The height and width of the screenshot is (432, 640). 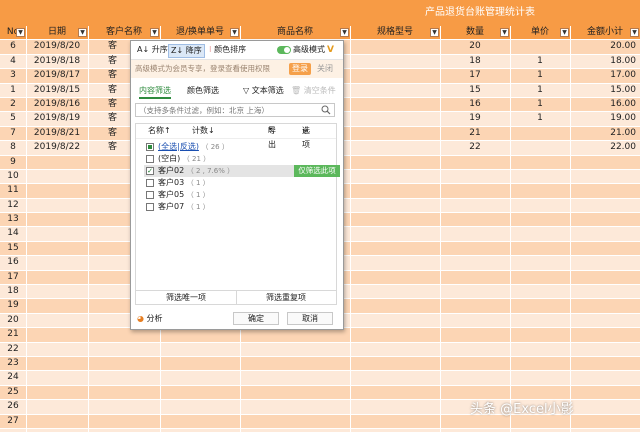 I want to click on analyze-button: ◕ 分析, so click(x=150, y=319).